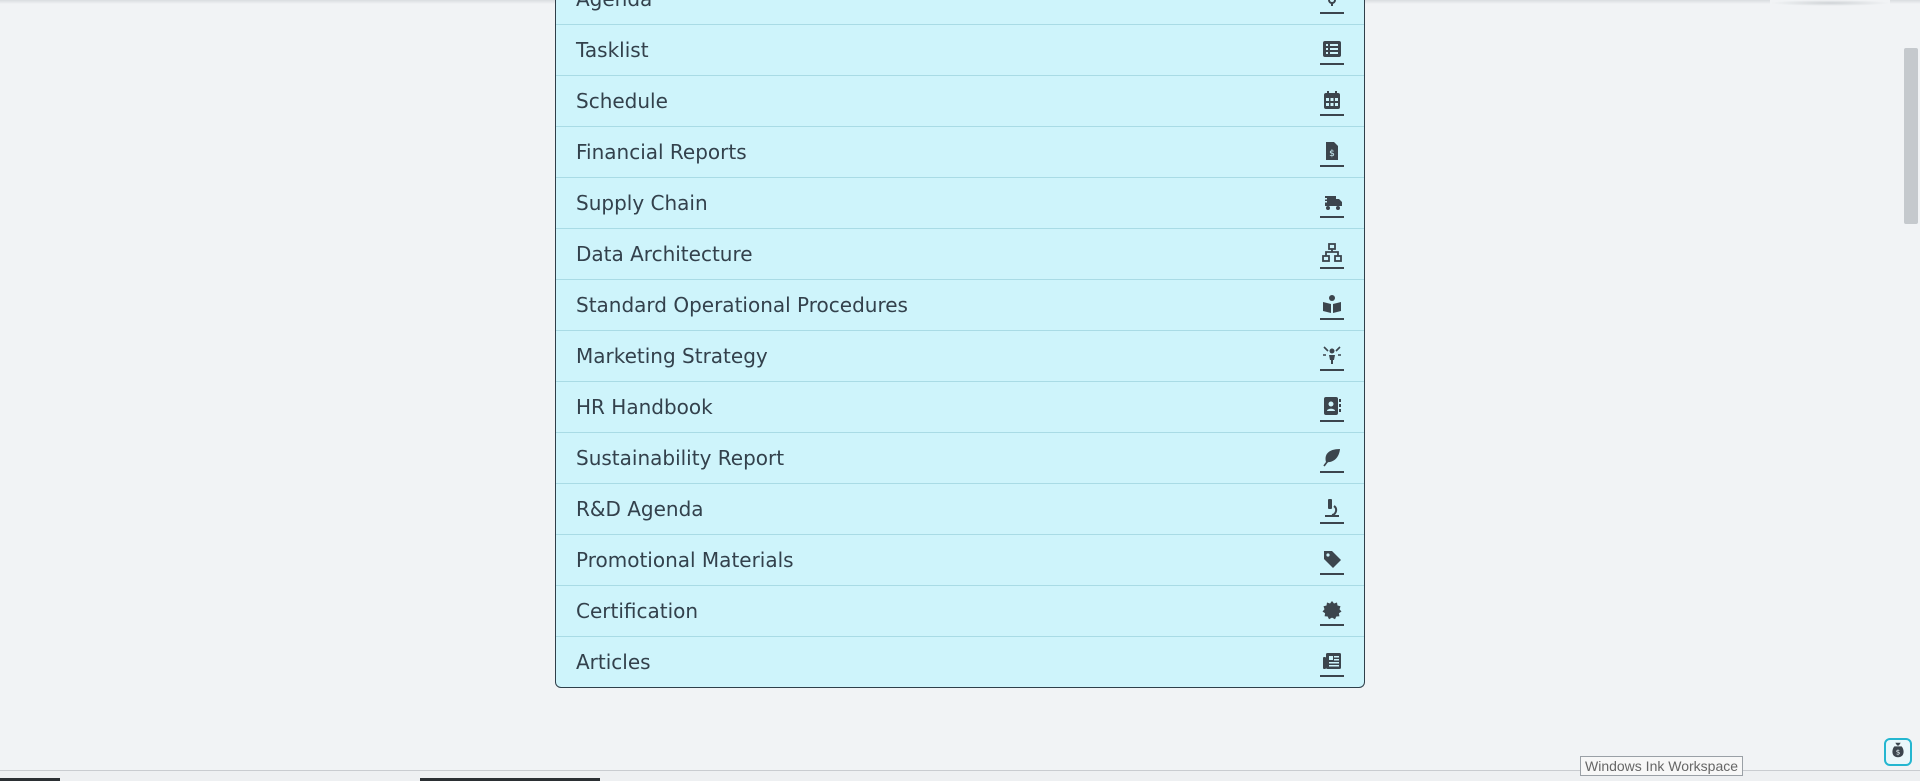 The height and width of the screenshot is (781, 1920). What do you see at coordinates (1332, 203) in the screenshot?
I see `truck-fast-icon` at bounding box center [1332, 203].